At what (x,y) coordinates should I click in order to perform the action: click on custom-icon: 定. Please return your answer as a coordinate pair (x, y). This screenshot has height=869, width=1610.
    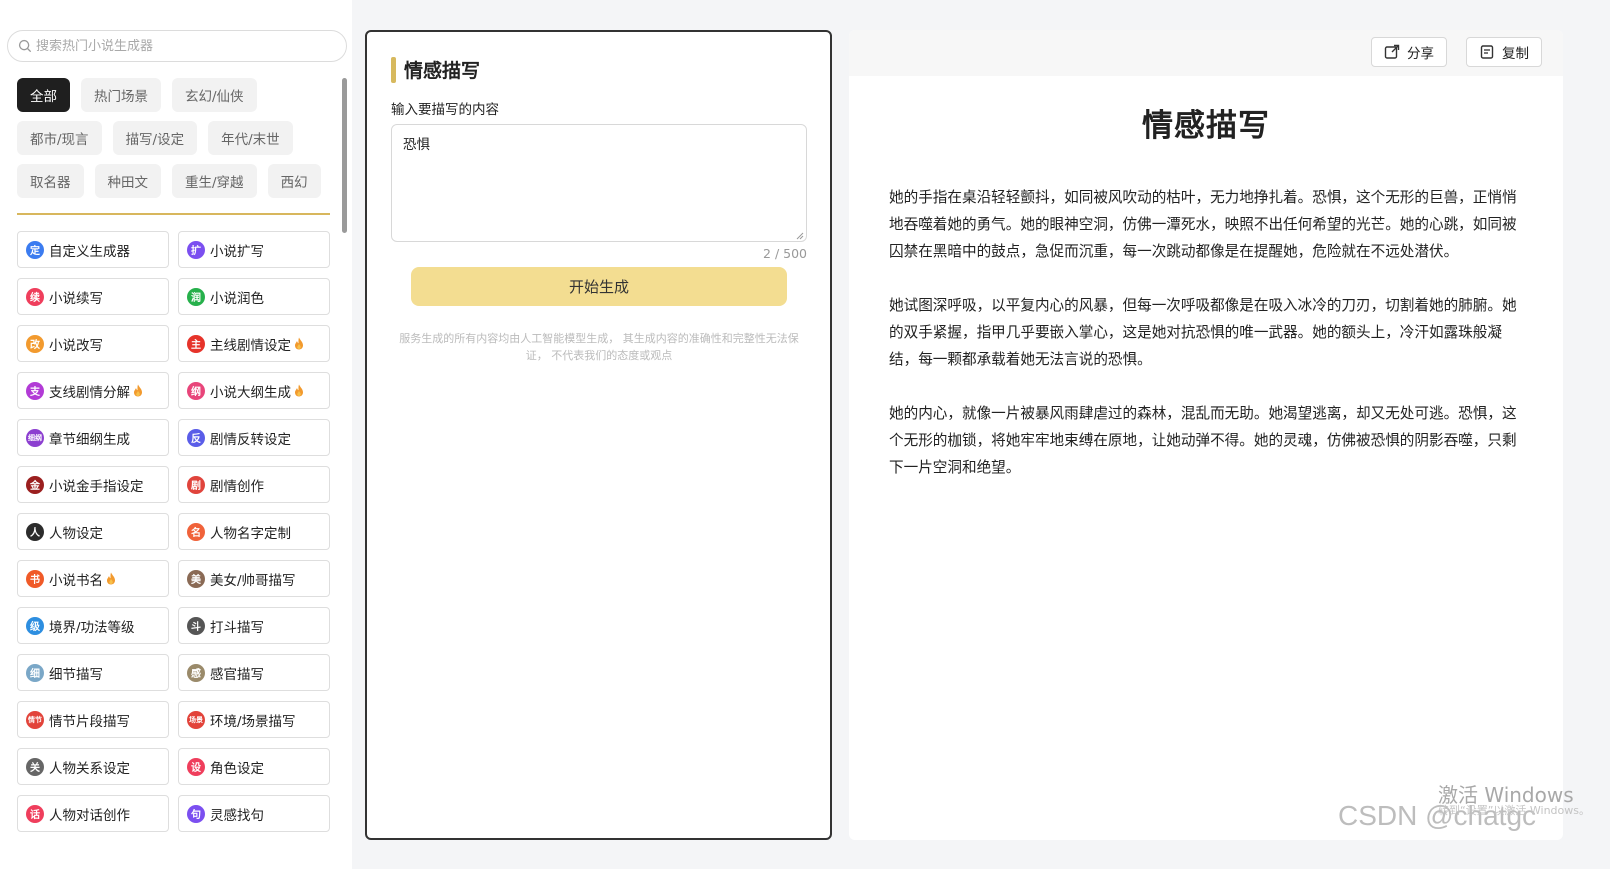
    Looking at the image, I should click on (35, 249).